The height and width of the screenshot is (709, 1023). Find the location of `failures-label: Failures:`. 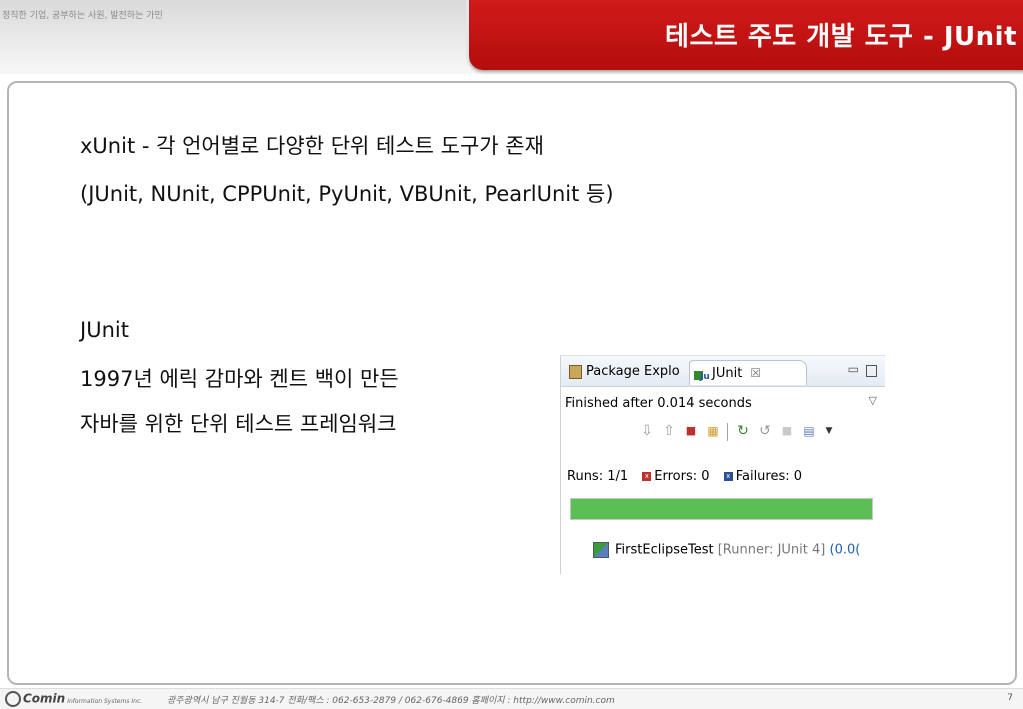

failures-label: Failures: is located at coordinates (762, 476).